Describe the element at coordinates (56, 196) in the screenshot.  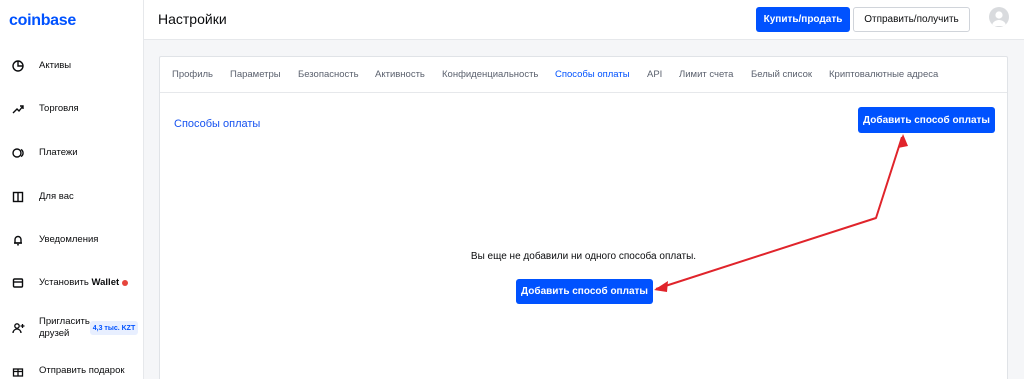
I see `sidebar-item-label: Для вас` at that location.